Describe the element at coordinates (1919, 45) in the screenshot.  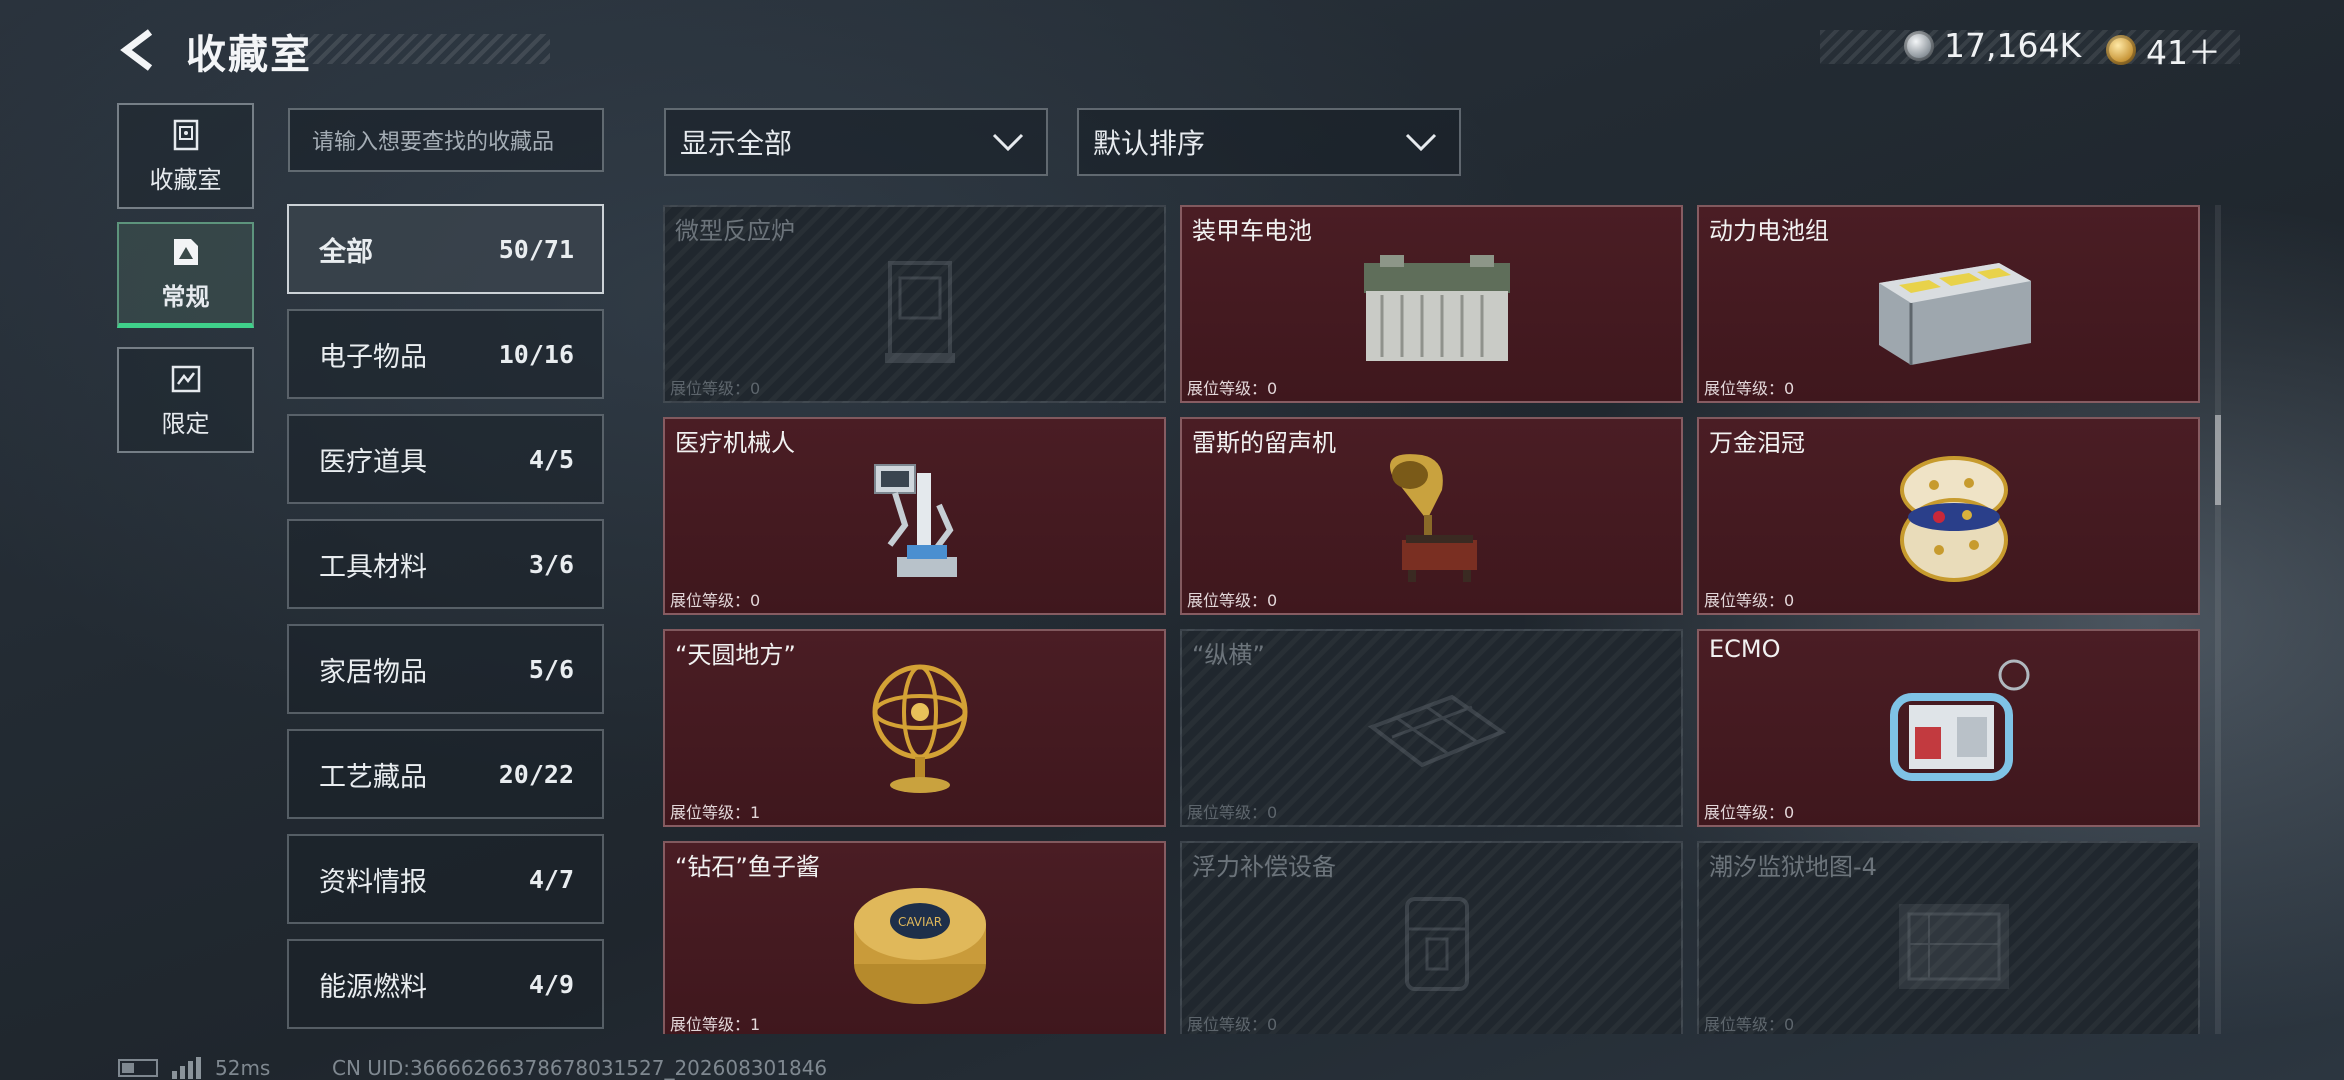
I see `silver-coin-icon` at that location.